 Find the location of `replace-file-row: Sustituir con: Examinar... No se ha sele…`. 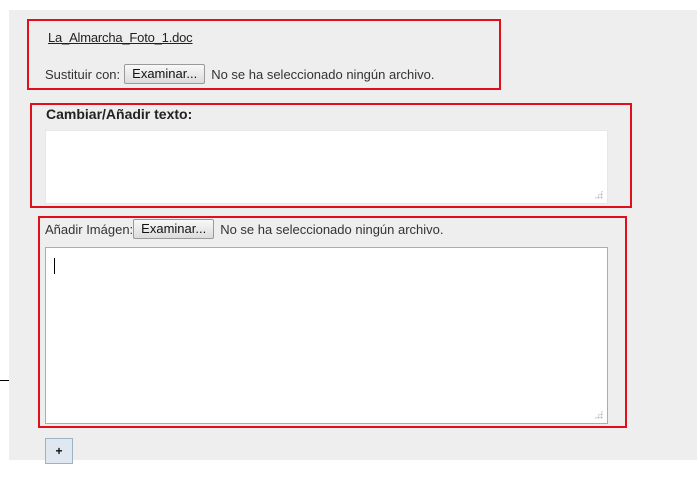

replace-file-row: Sustituir con: Examinar... No se ha sele… is located at coordinates (240, 74).